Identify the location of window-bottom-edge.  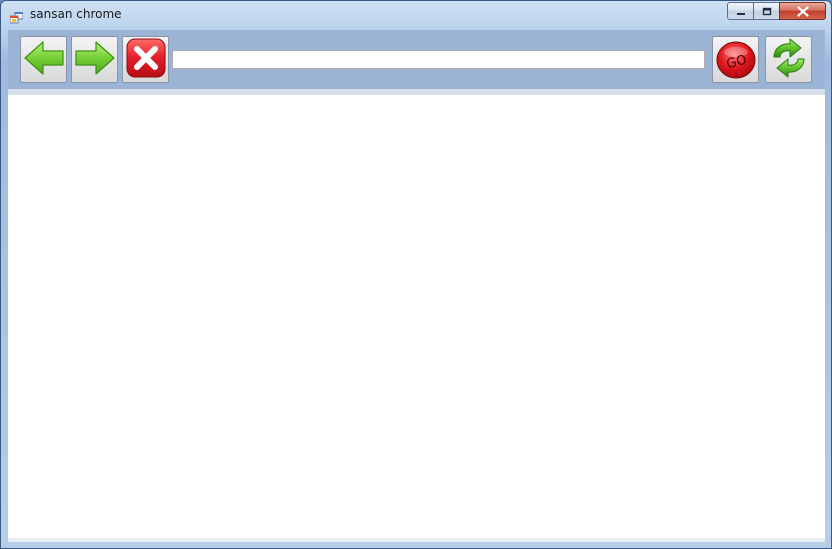
(416, 540).